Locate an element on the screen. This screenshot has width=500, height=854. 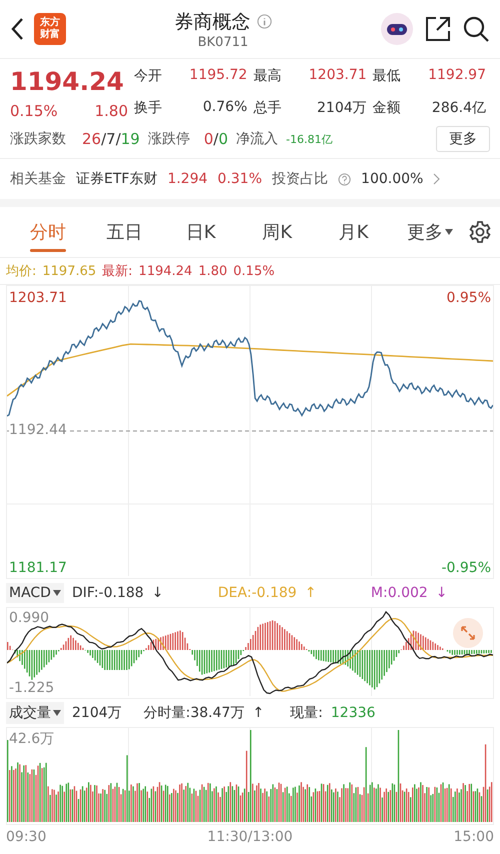
axis-high-price: 1203.71 is located at coordinates (38, 298).